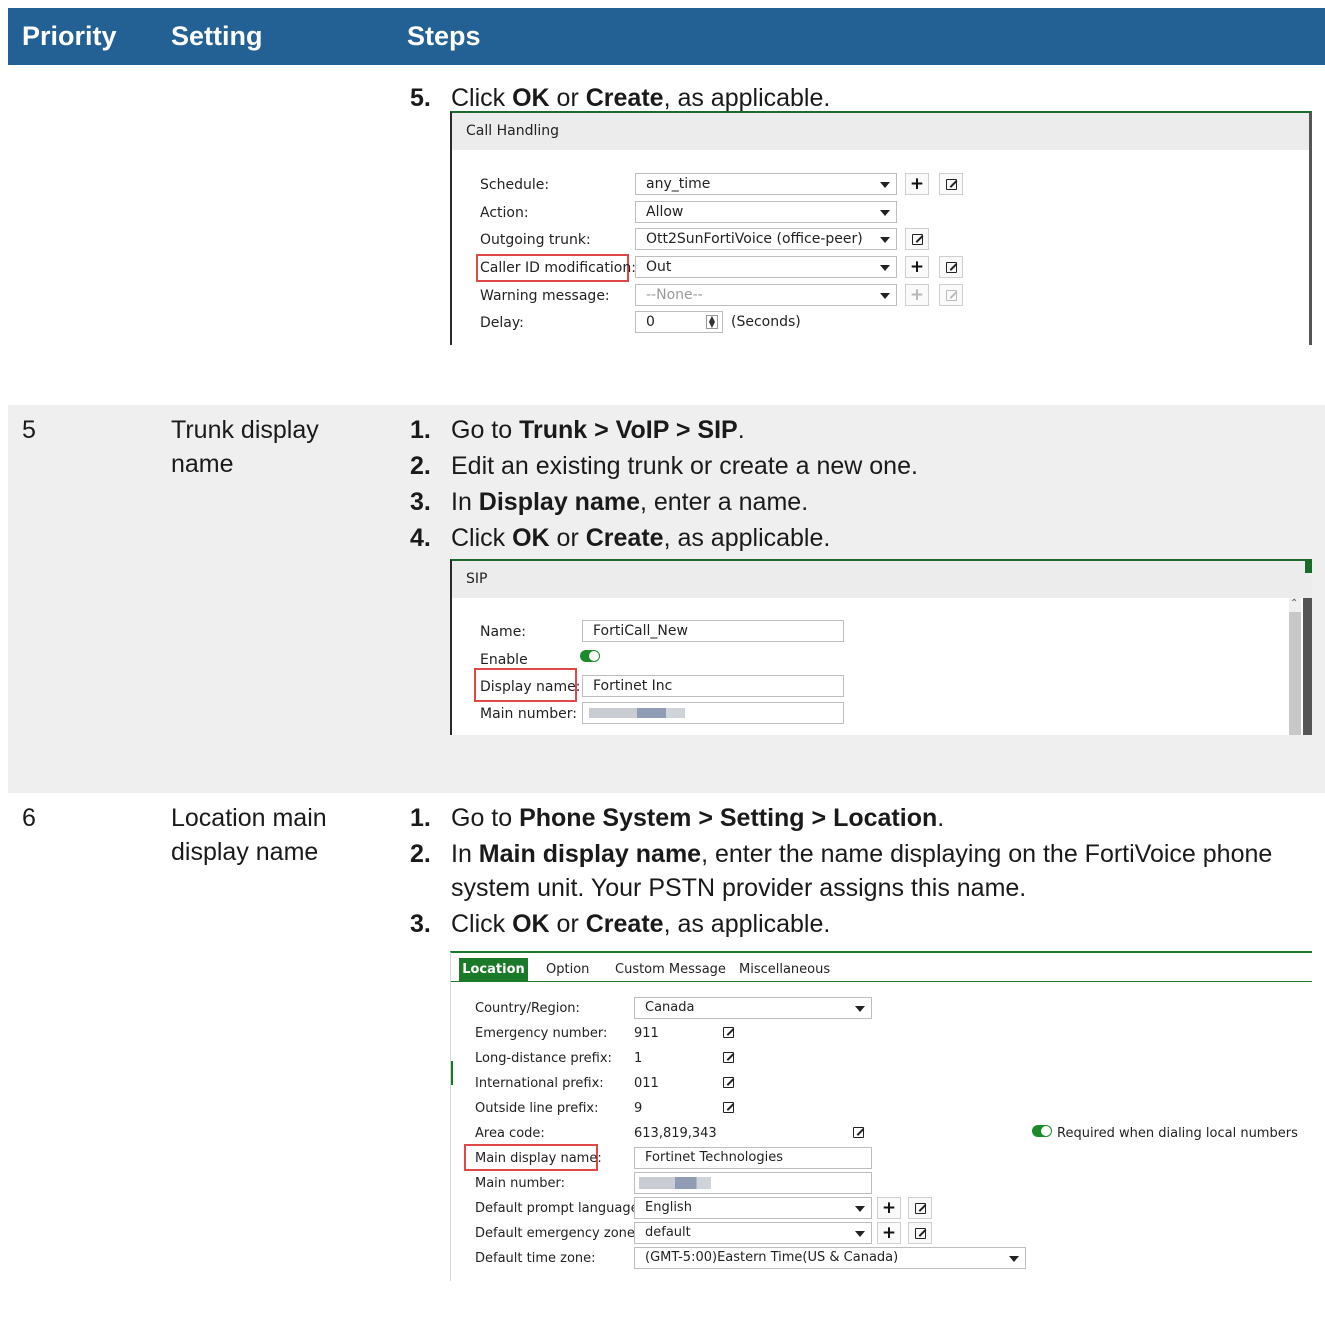 This screenshot has width=1325, height=1325. I want to click on enable-toggle, so click(590, 656).